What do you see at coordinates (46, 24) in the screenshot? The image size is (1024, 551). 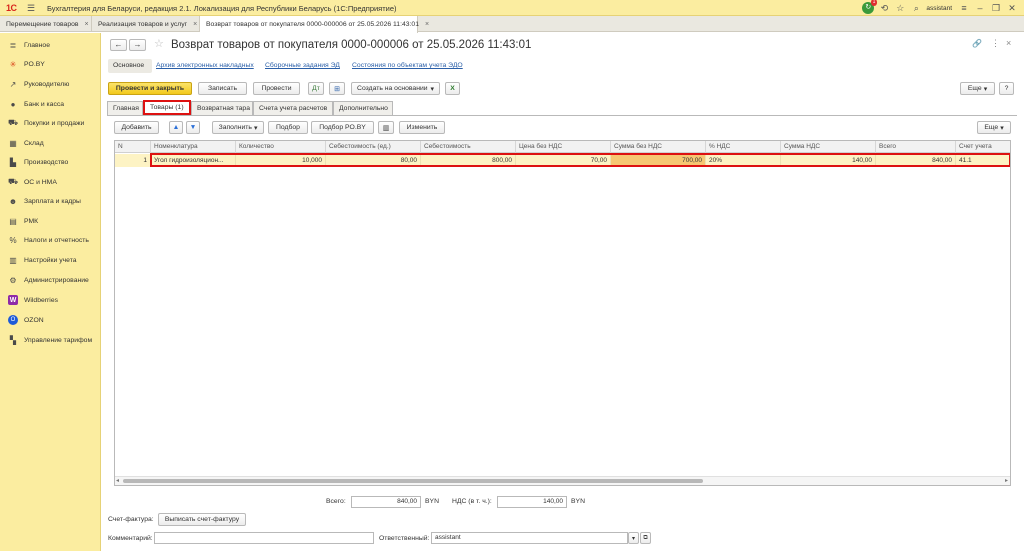 I see `doc-tab-transfer: Перемещение товаров ×` at bounding box center [46, 24].